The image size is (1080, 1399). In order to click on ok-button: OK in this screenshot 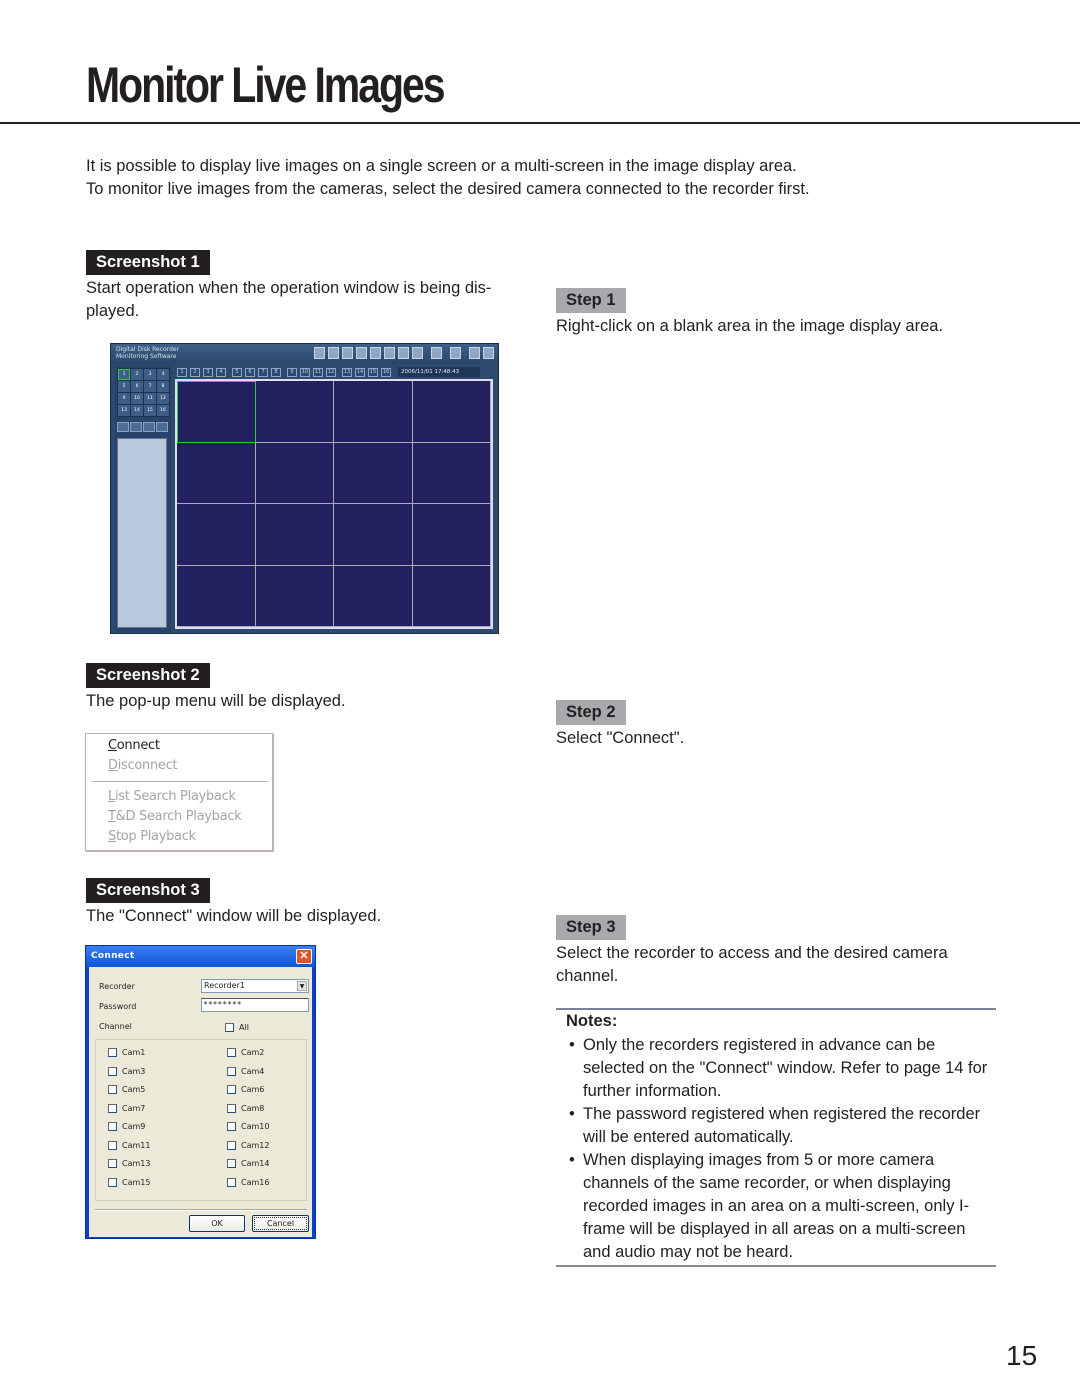, I will do `click(217, 1223)`.